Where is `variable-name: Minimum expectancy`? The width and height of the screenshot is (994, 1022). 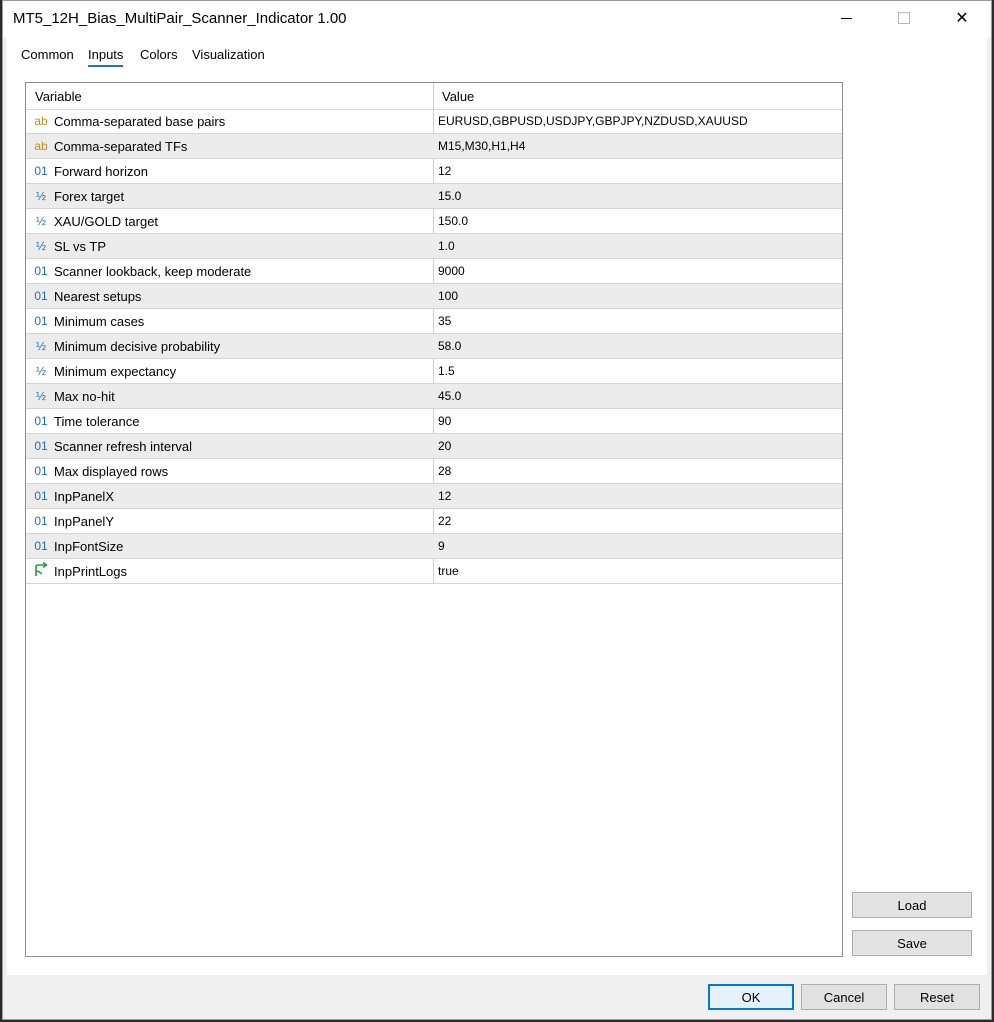
variable-name: Minimum expectancy is located at coordinates (115, 371).